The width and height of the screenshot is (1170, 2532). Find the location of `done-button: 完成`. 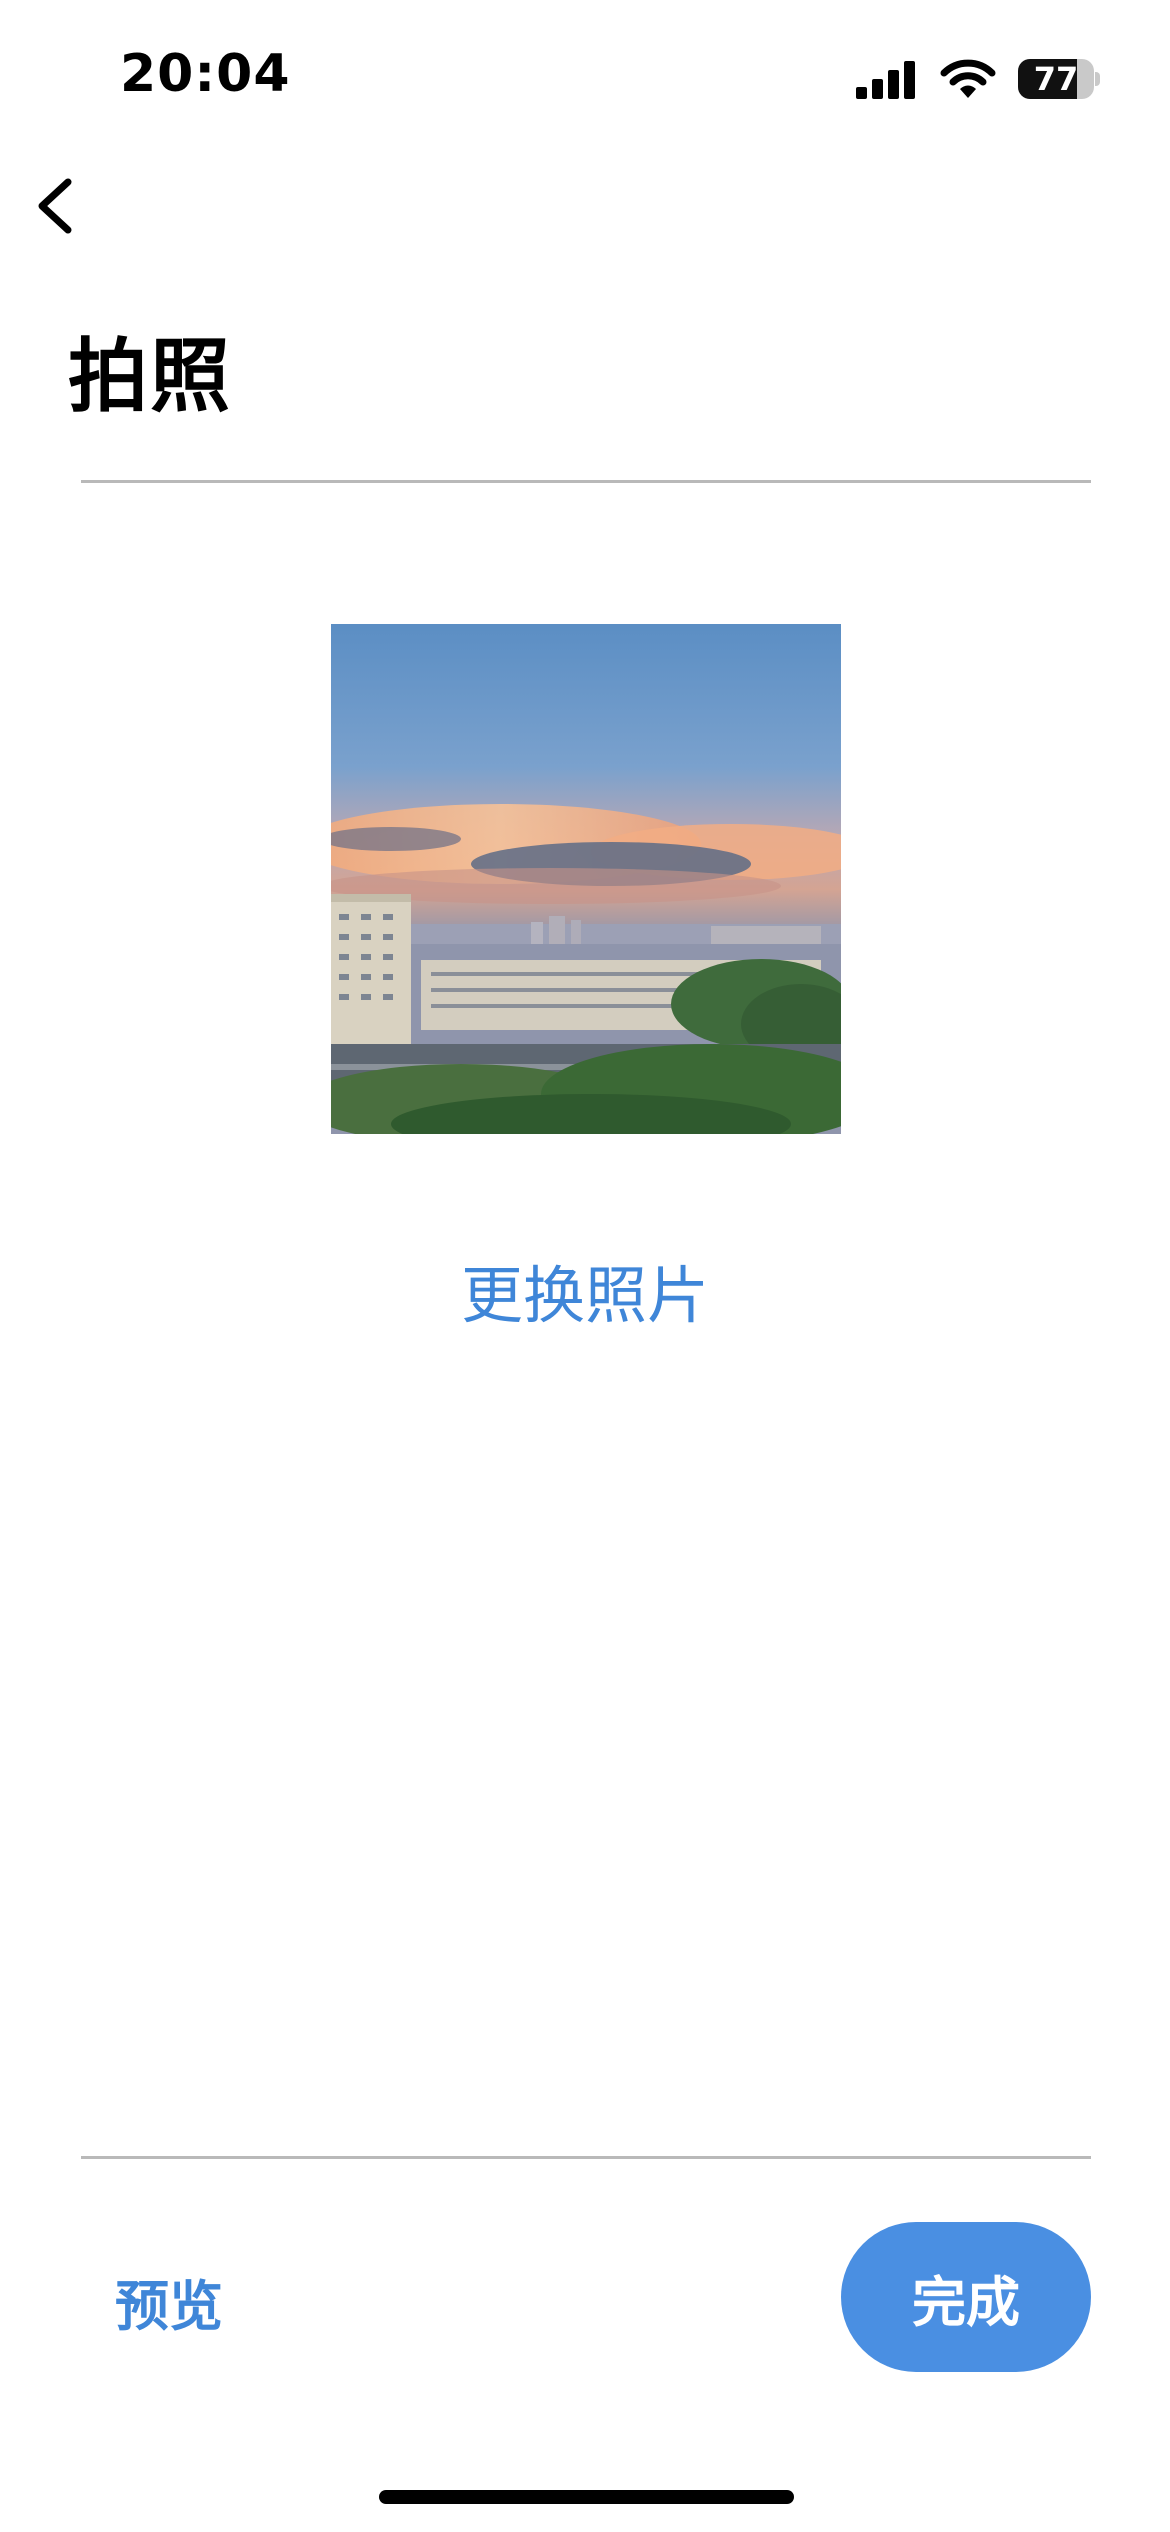

done-button: 完成 is located at coordinates (966, 2297).